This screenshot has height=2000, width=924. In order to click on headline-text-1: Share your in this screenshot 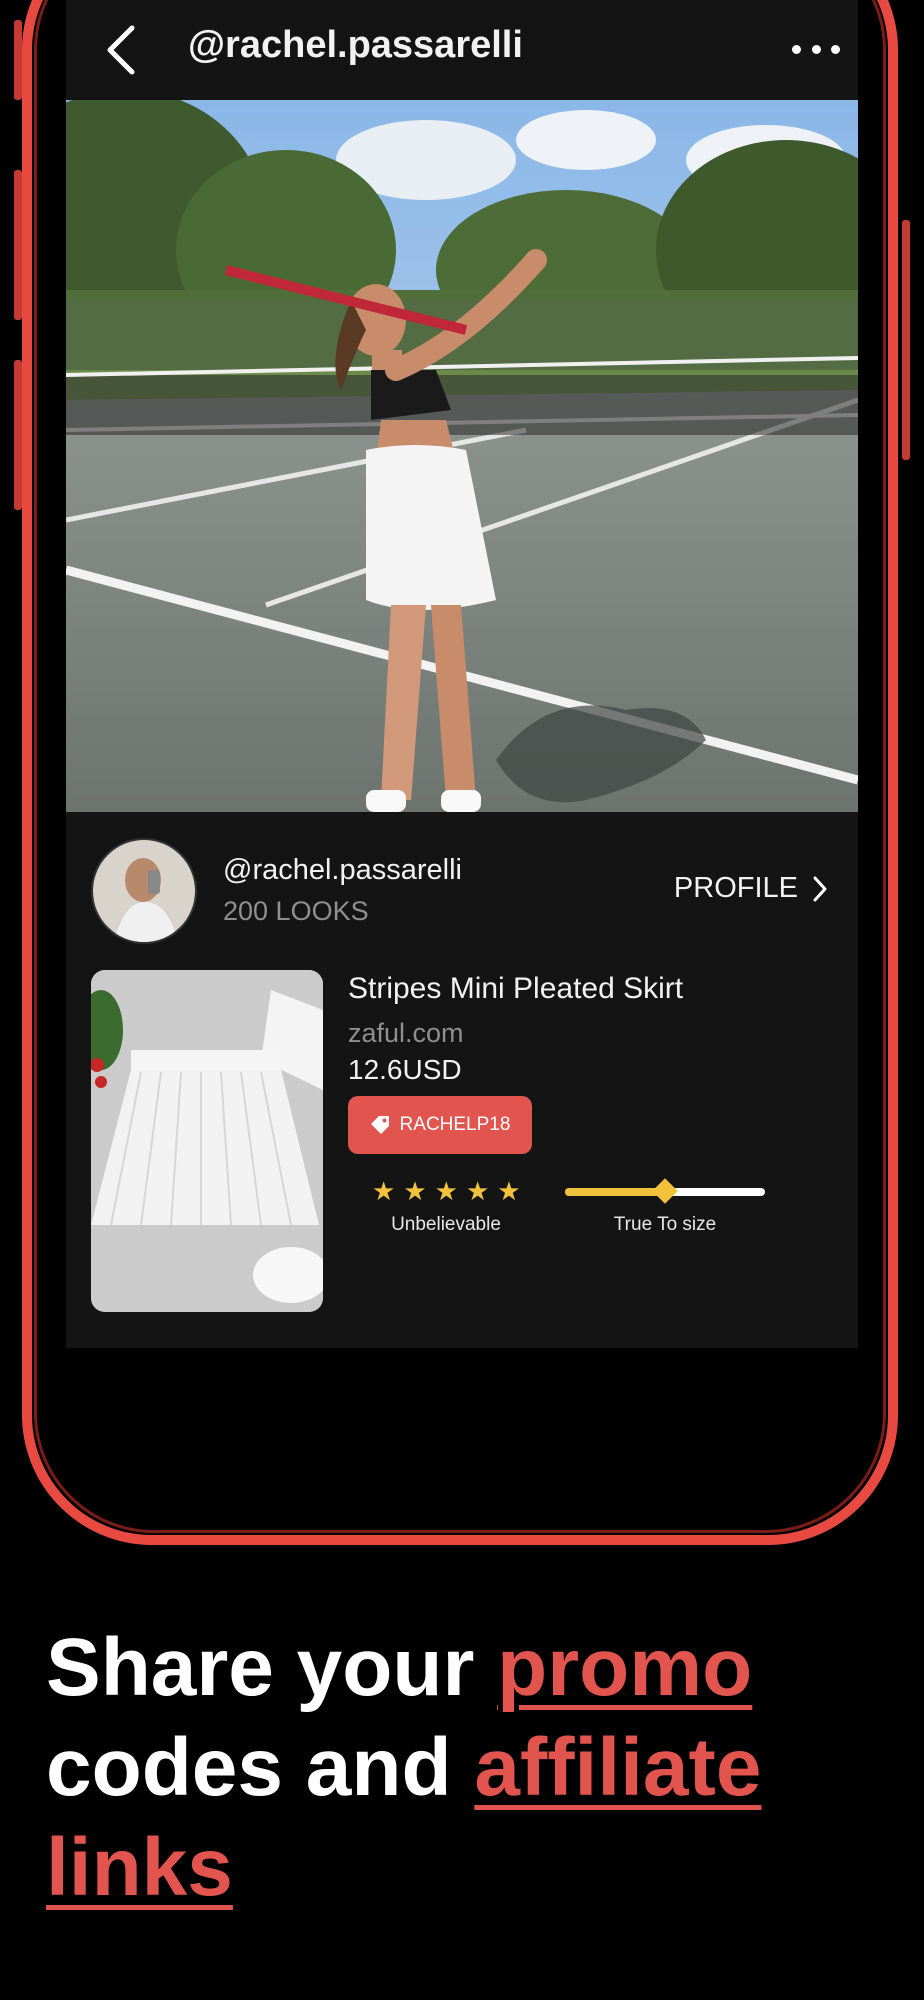, I will do `click(272, 1667)`.